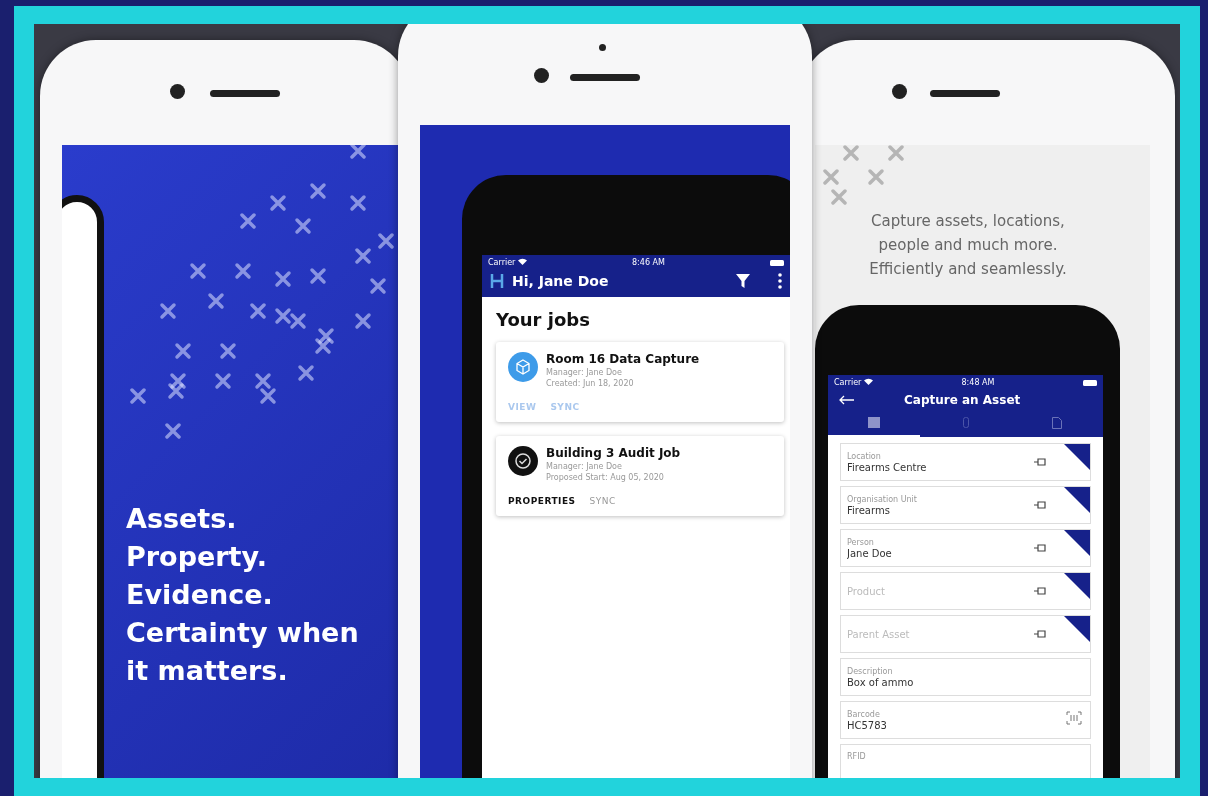  Describe the element at coordinates (648, 262) in the screenshot. I see `status-time: 8:46 AM` at that location.